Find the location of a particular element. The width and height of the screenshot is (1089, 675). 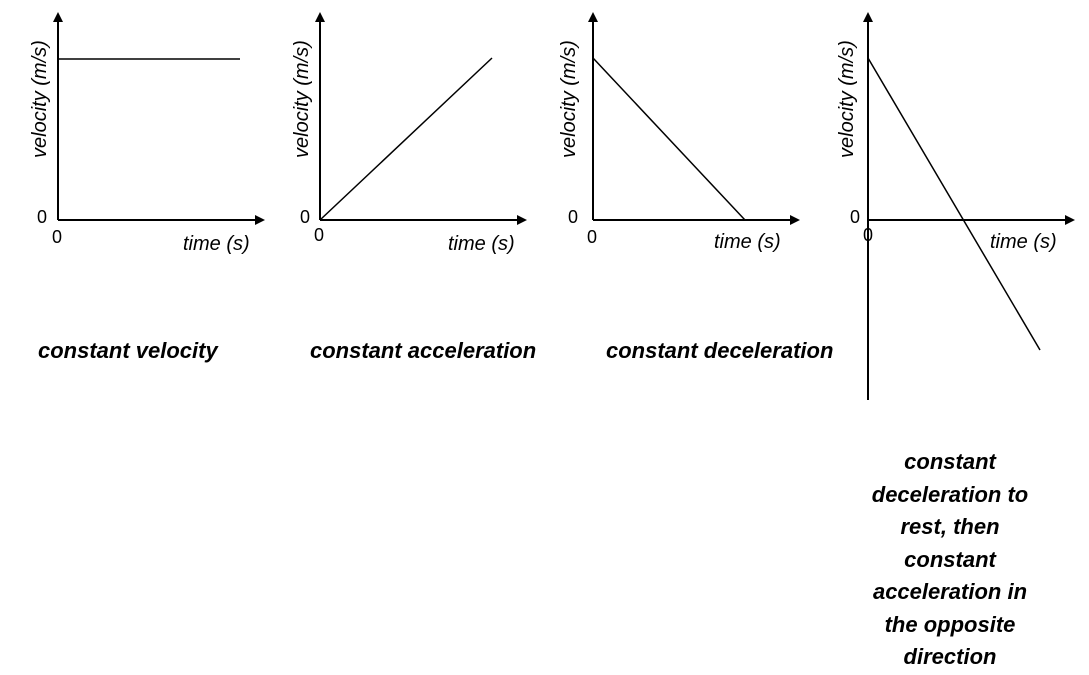

graph-constant-velocity: velocity (m/s) time (s) 0 0 is located at coordinates (147, 133).